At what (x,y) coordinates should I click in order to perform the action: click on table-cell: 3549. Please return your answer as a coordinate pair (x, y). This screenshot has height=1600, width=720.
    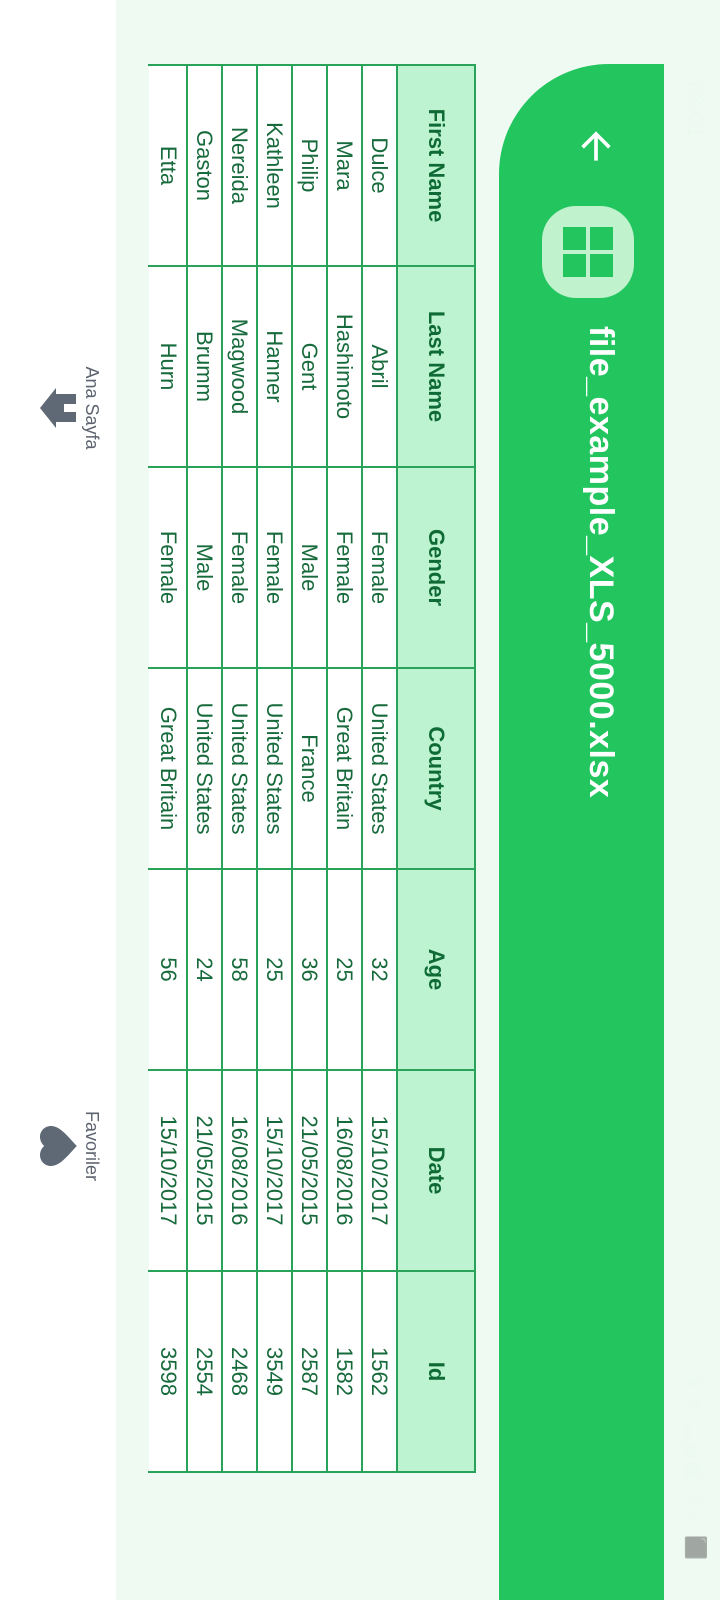
    Looking at the image, I should click on (274, 1371).